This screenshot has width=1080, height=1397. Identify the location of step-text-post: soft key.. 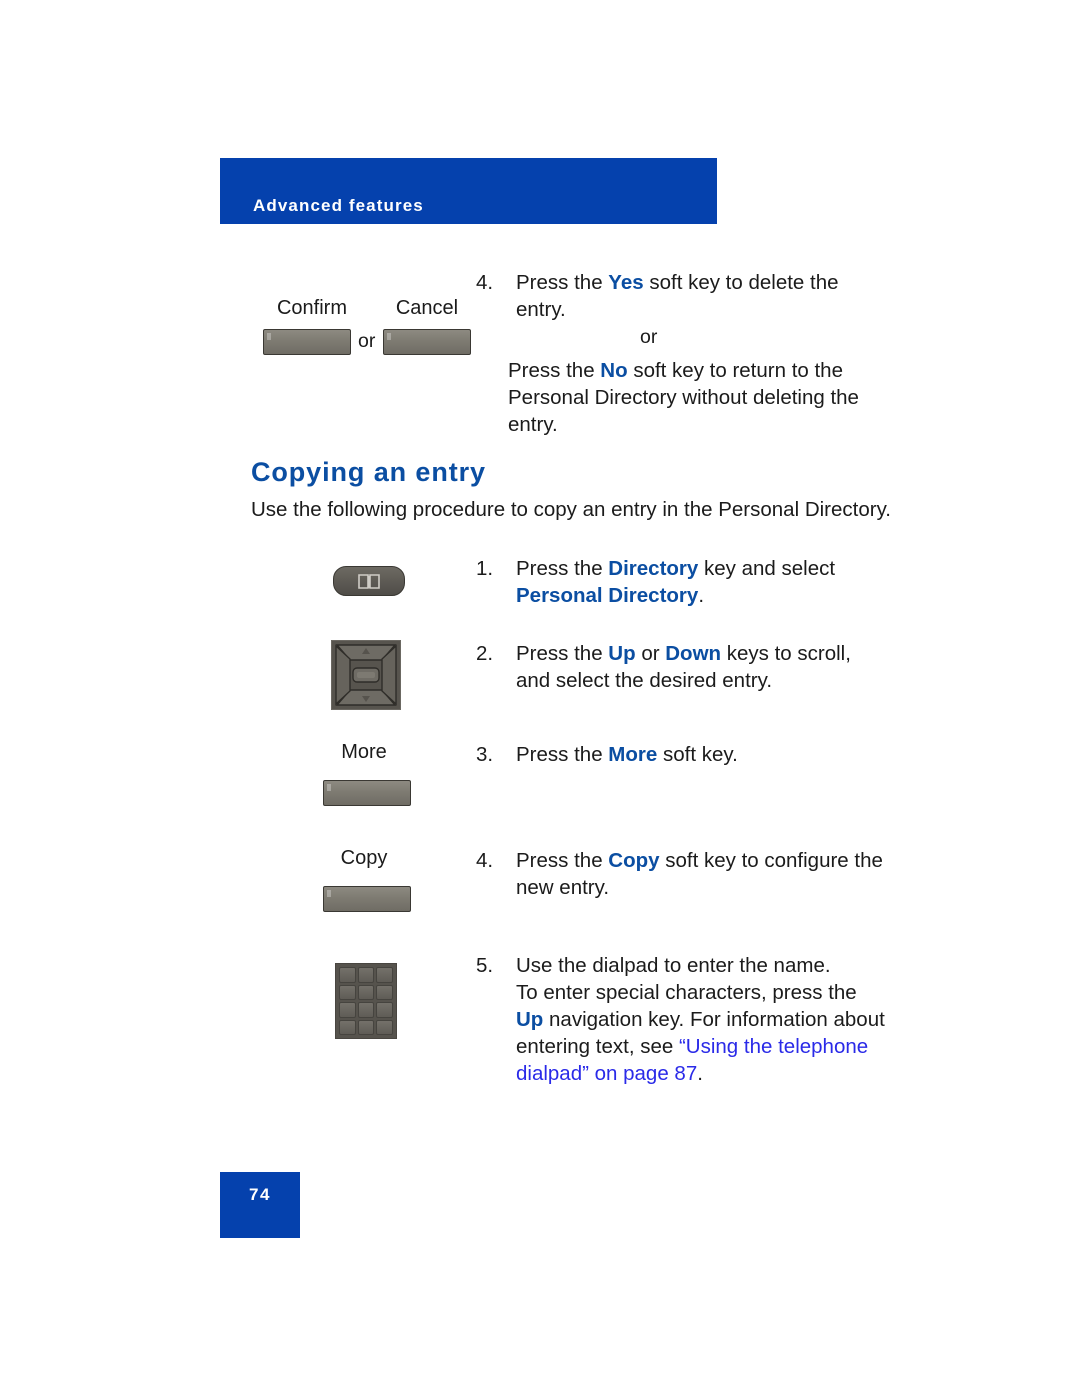
(697, 754).